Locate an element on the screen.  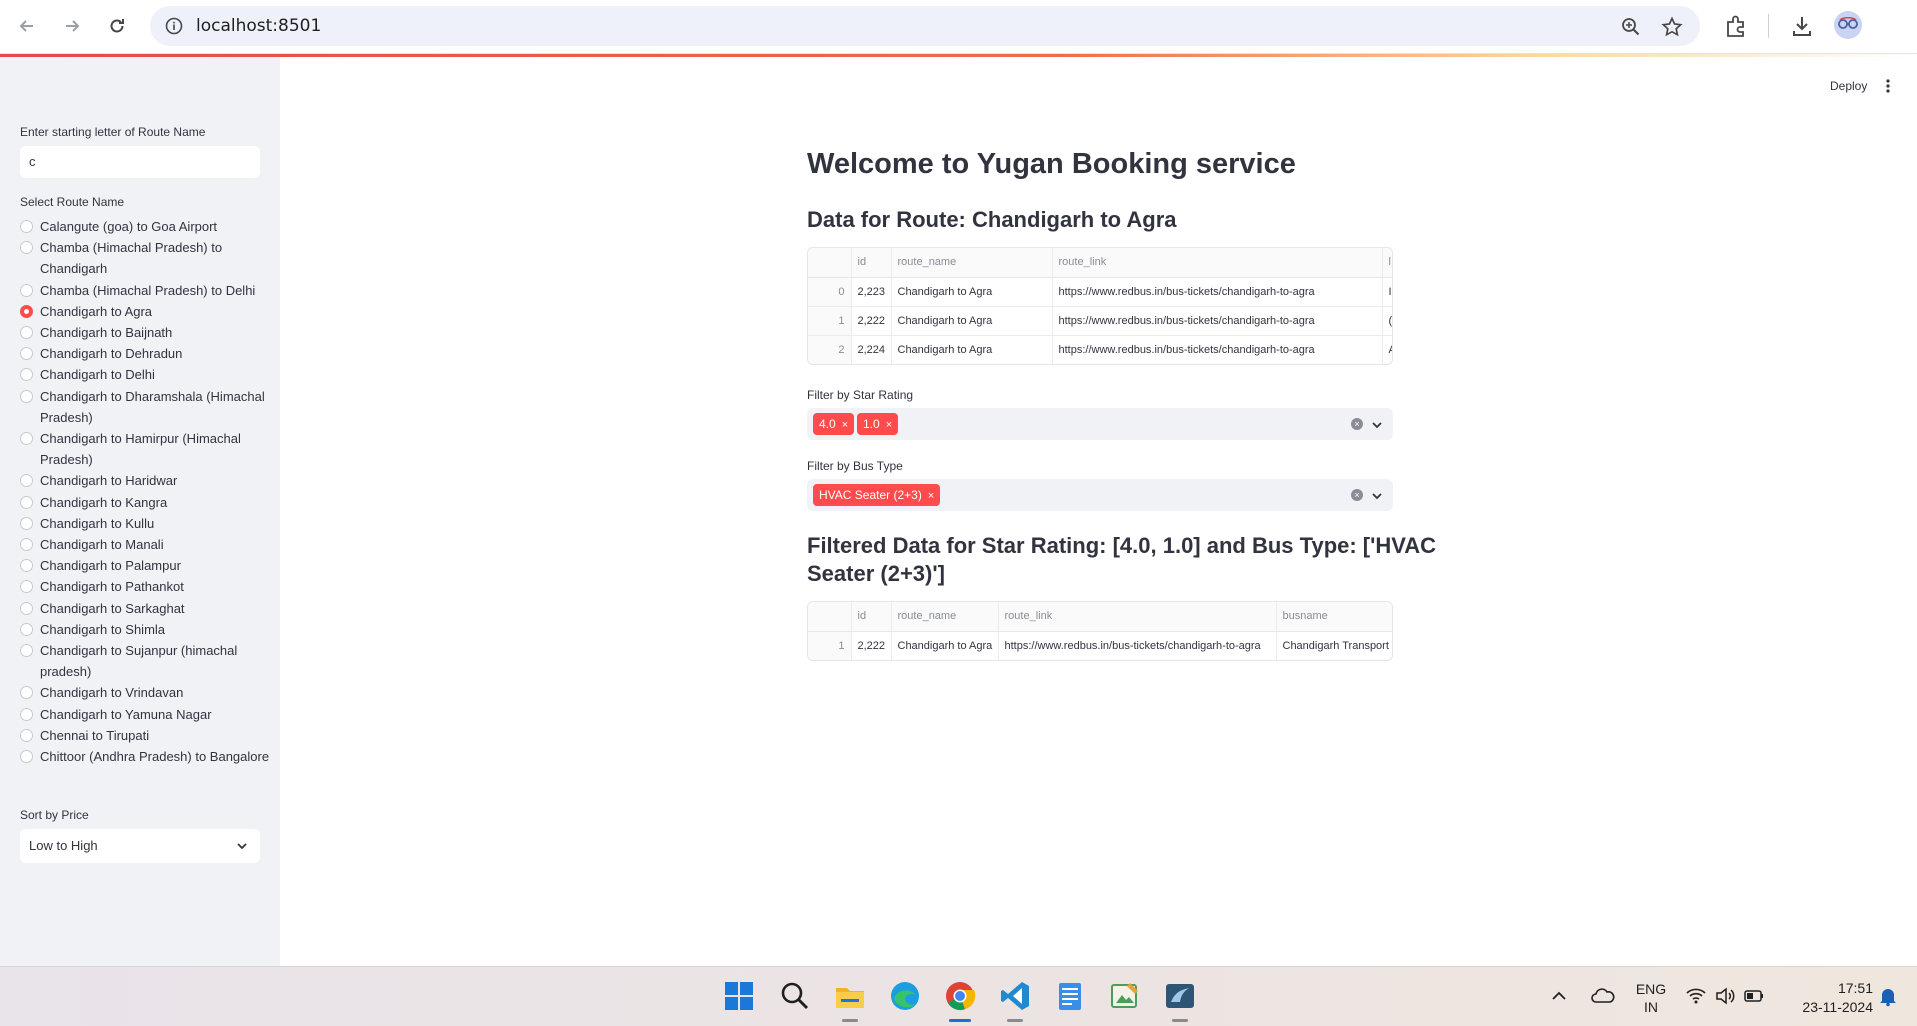
filter-tag: HVAC Seater (2+3) × is located at coordinates (877, 495).